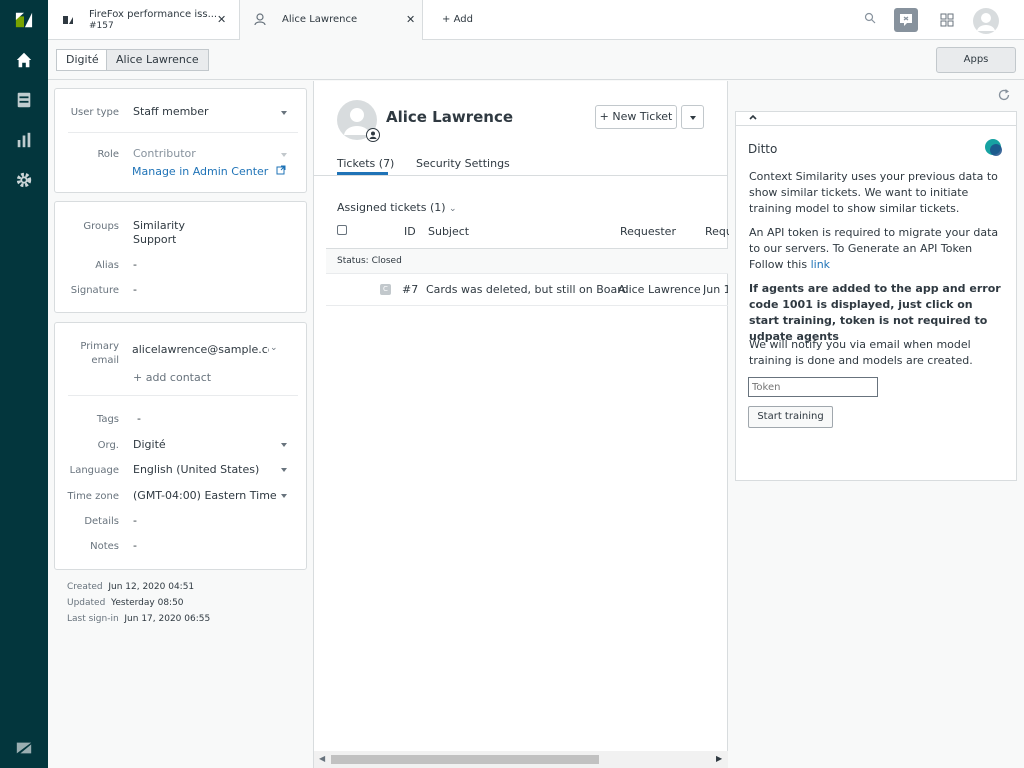 The width and height of the screenshot is (1024, 768). Describe the element at coordinates (1004, 96) in the screenshot. I see `refresh-icon` at that location.